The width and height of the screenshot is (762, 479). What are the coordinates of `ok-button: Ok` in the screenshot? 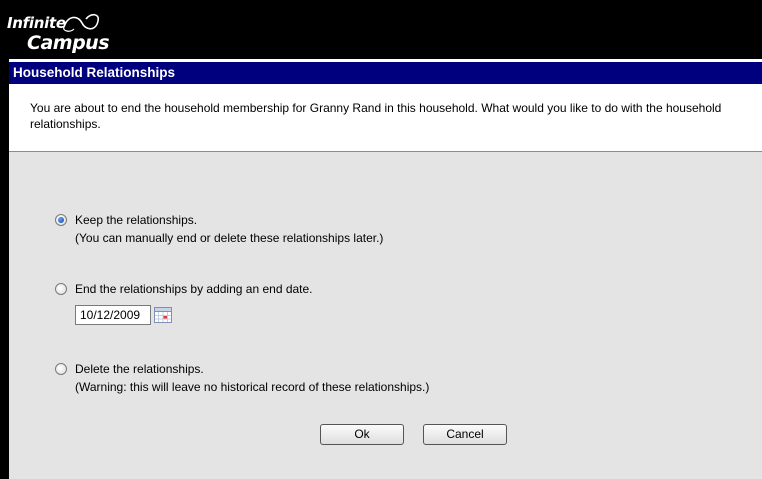 It's located at (362, 434).